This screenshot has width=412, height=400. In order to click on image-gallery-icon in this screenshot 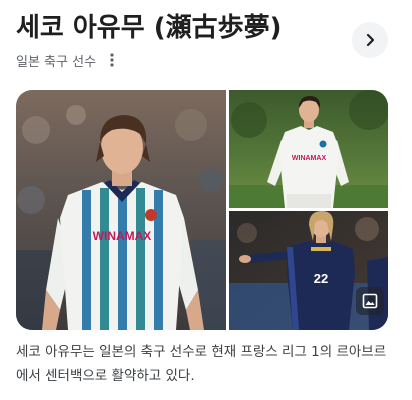, I will do `click(370, 301)`.